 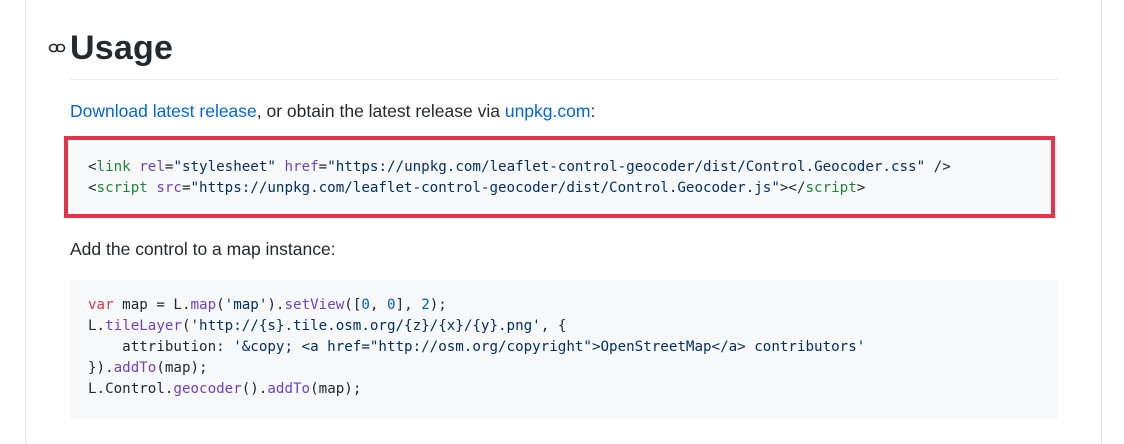 I want to click on section-title: Usage, so click(x=122, y=48).